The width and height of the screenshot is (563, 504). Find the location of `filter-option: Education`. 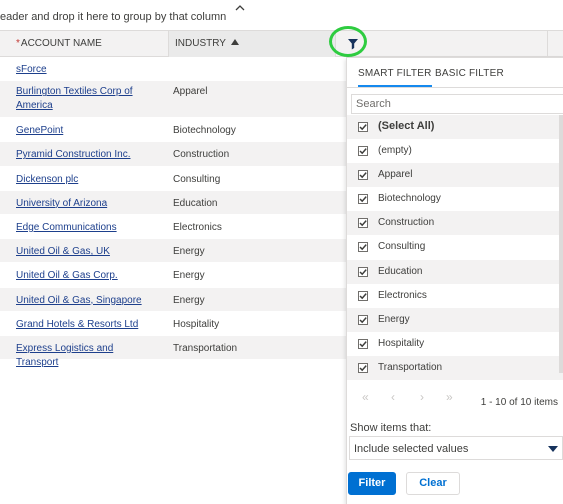

filter-option: Education is located at coordinates (455, 271).